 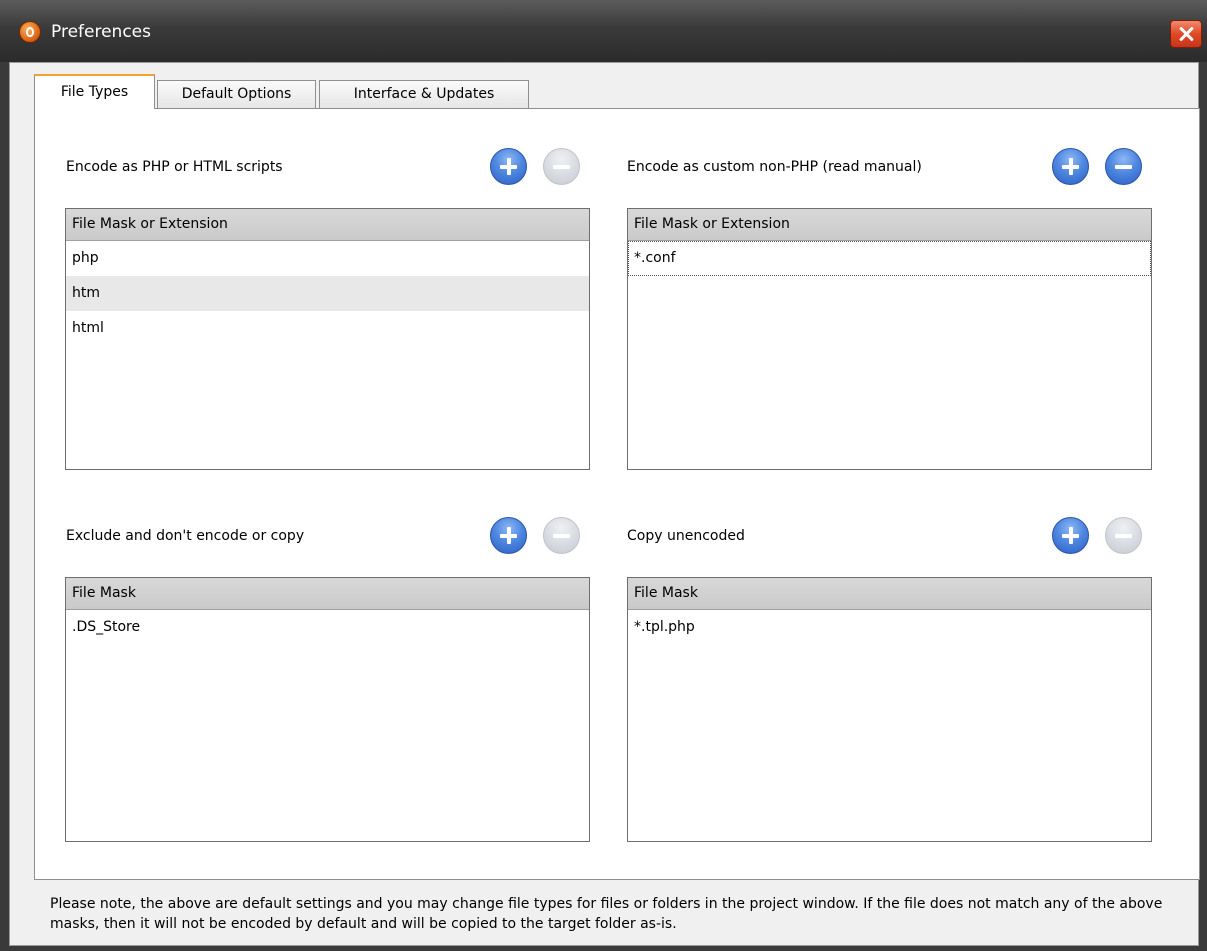 I want to click on copy-unencoded-remove-button, so click(x=1123, y=535).